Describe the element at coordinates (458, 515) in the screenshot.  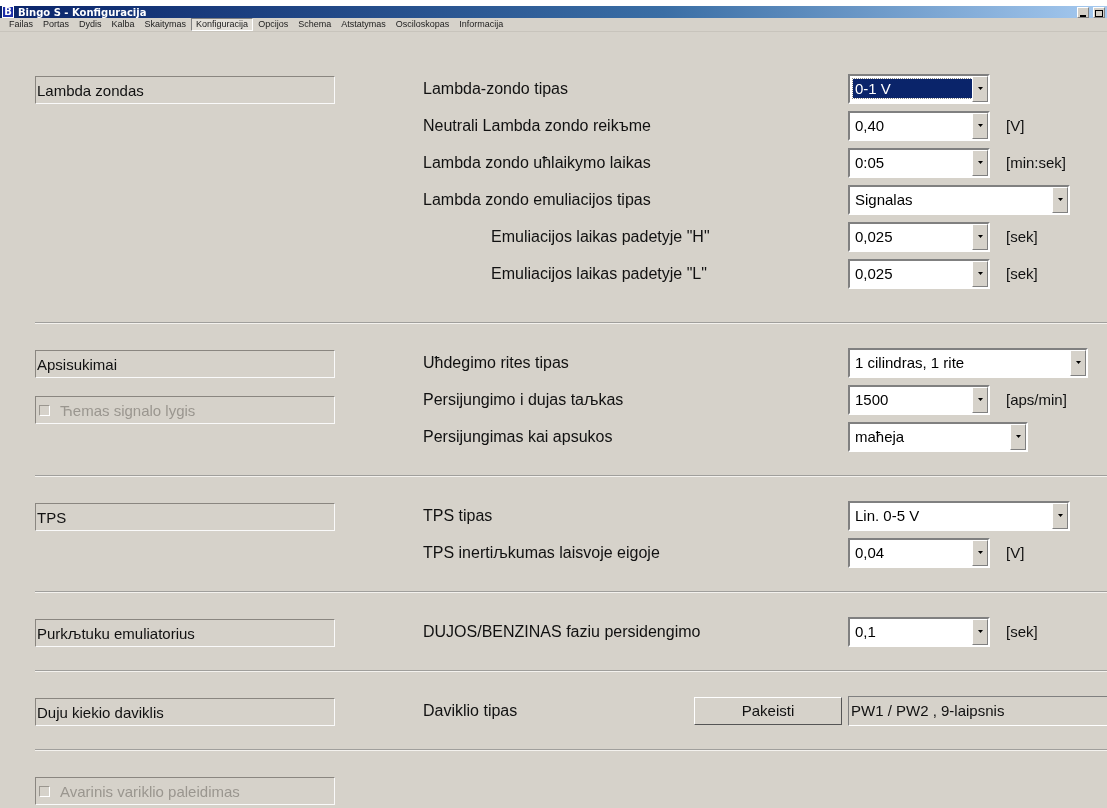
I see `field-label: TPS tipas` at that location.